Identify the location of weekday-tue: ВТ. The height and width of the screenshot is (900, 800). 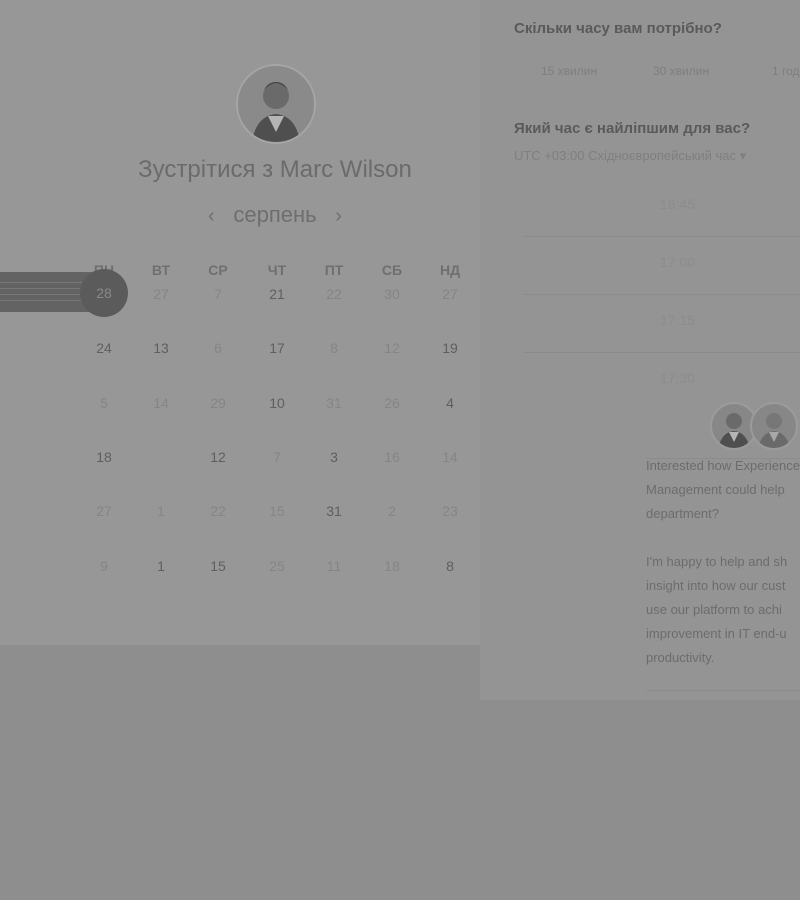
(161, 270).